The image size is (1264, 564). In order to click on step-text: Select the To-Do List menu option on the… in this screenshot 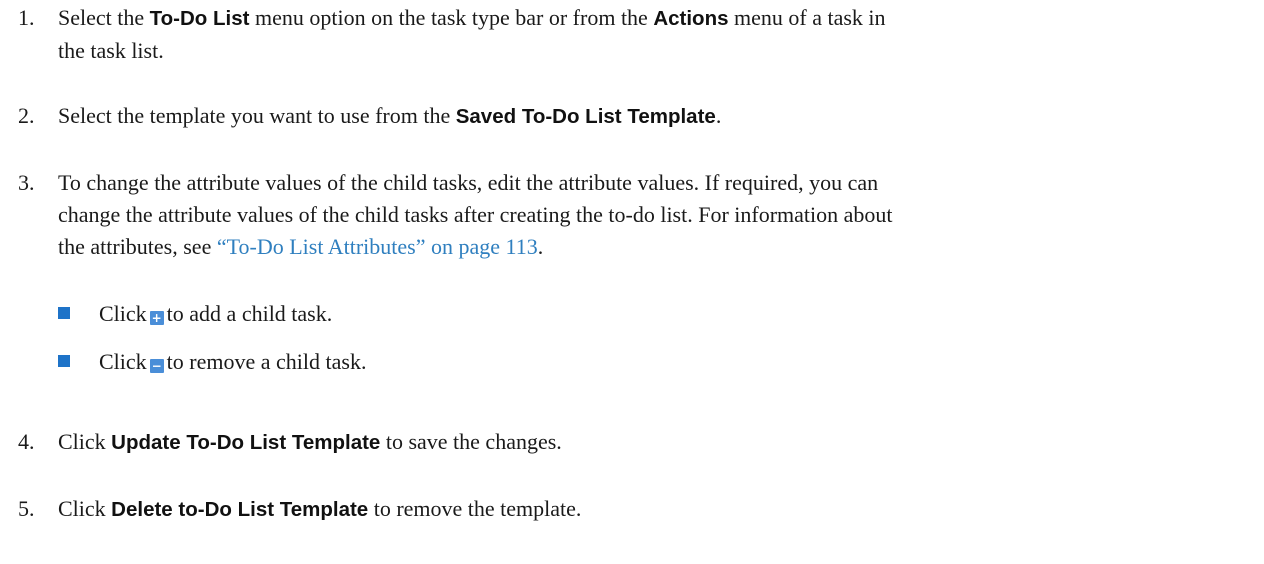, I will do `click(658, 34)`.